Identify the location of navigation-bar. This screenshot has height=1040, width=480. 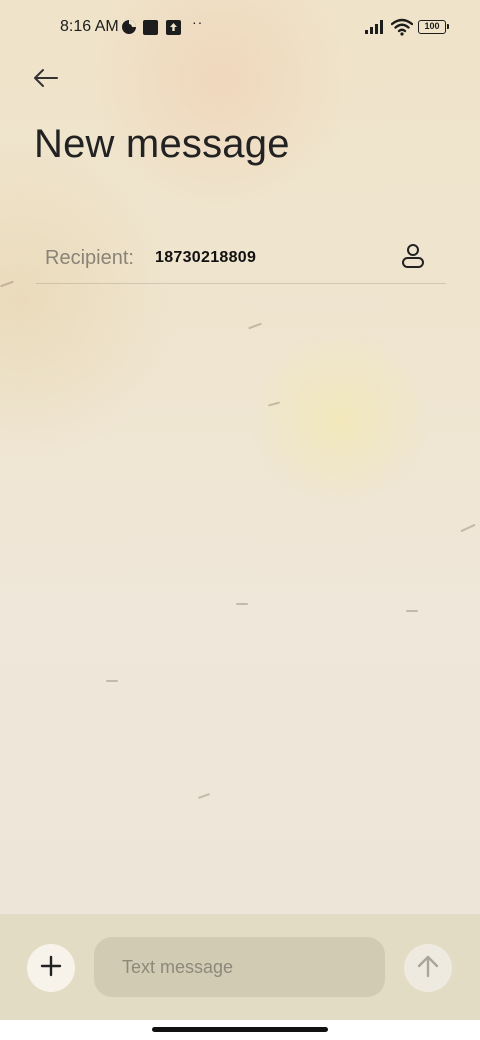
(240, 1030).